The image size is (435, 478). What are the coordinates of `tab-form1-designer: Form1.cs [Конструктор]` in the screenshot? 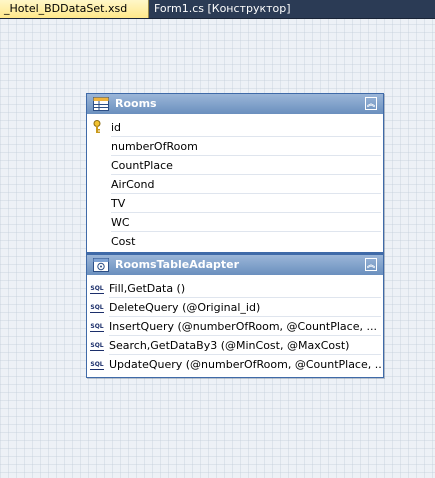 It's located at (220, 9).